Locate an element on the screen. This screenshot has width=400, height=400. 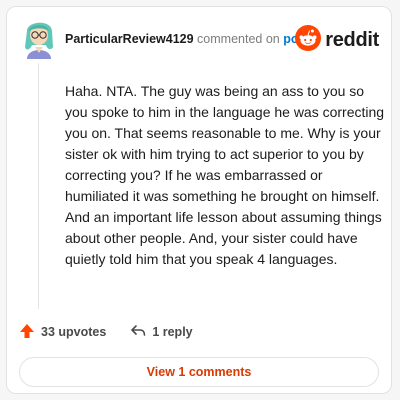
upvote-button: 33 upvotes is located at coordinates (62, 332).